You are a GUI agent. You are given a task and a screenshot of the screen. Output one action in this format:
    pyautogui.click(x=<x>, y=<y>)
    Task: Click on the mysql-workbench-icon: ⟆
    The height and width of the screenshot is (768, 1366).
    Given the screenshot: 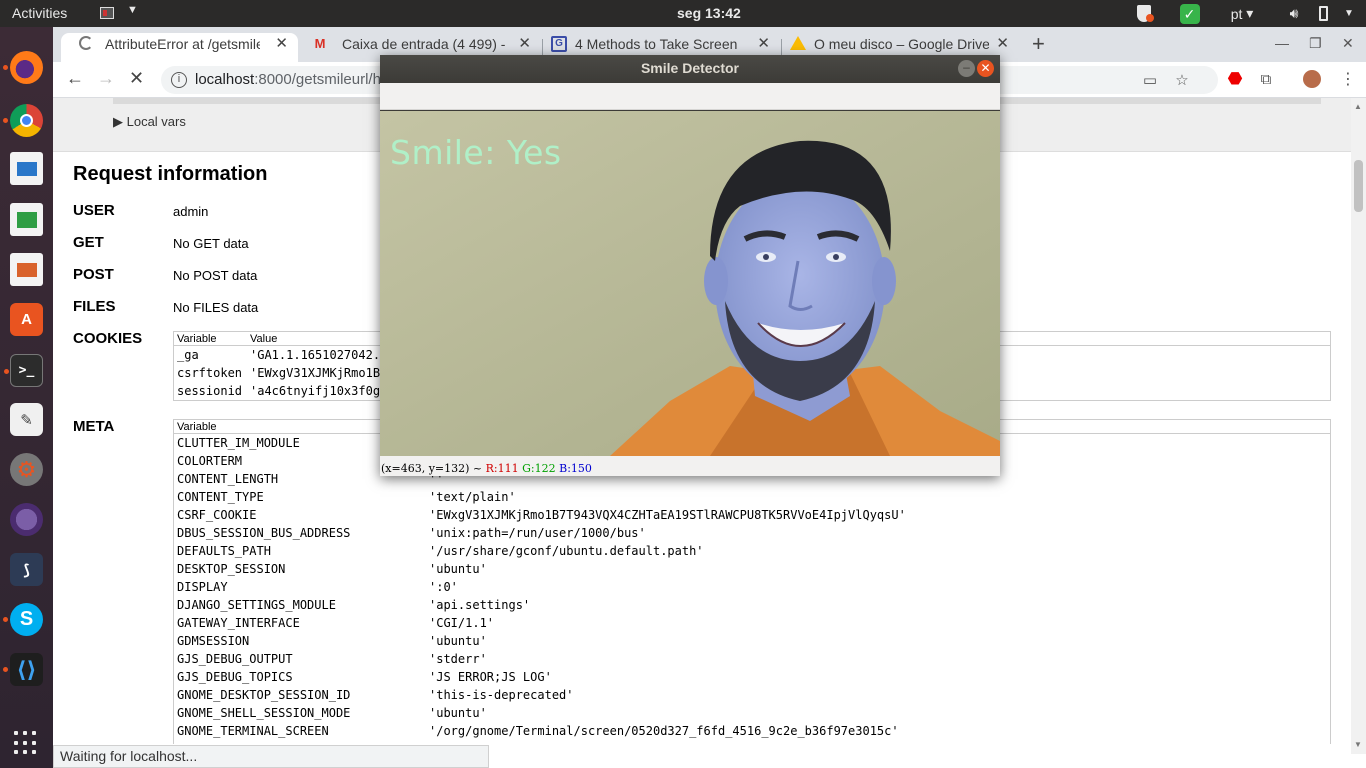 What is the action you would take?
    pyautogui.click(x=26, y=569)
    